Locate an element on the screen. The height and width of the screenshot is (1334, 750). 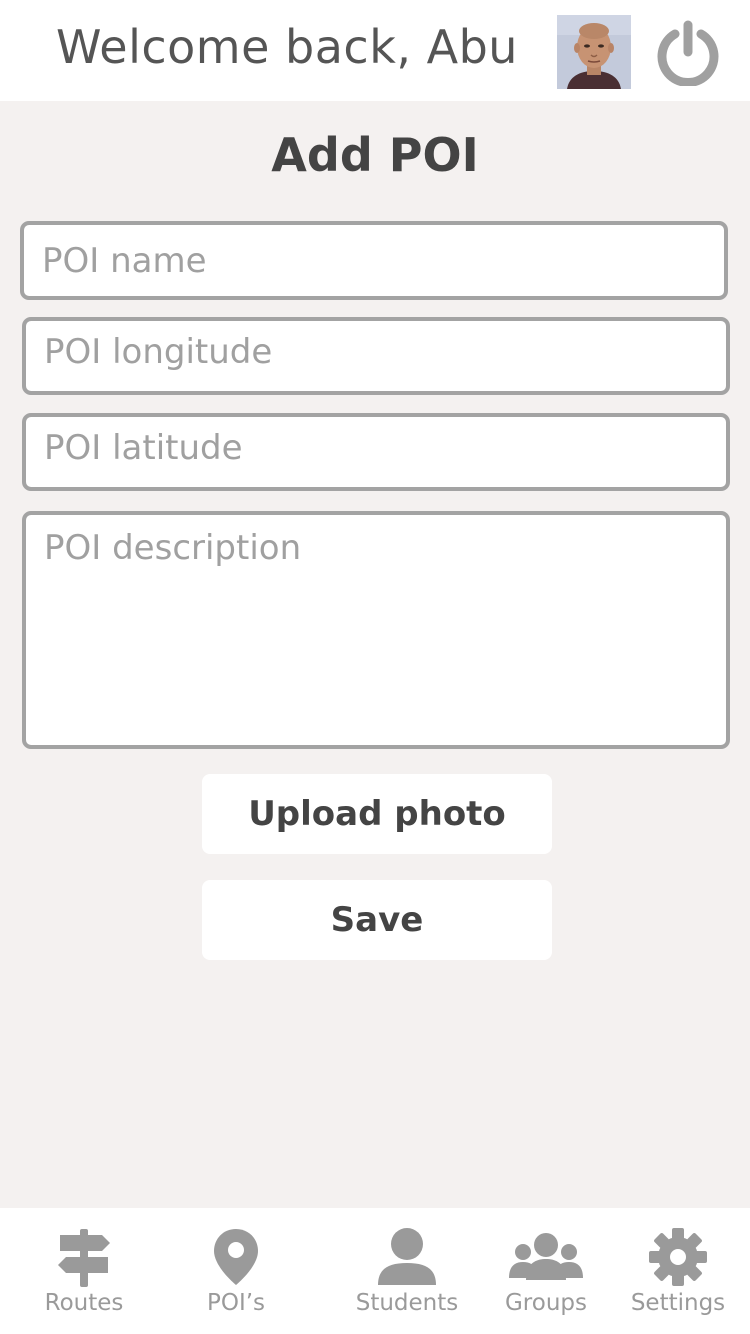
gear-icon is located at coordinates (678, 1257).